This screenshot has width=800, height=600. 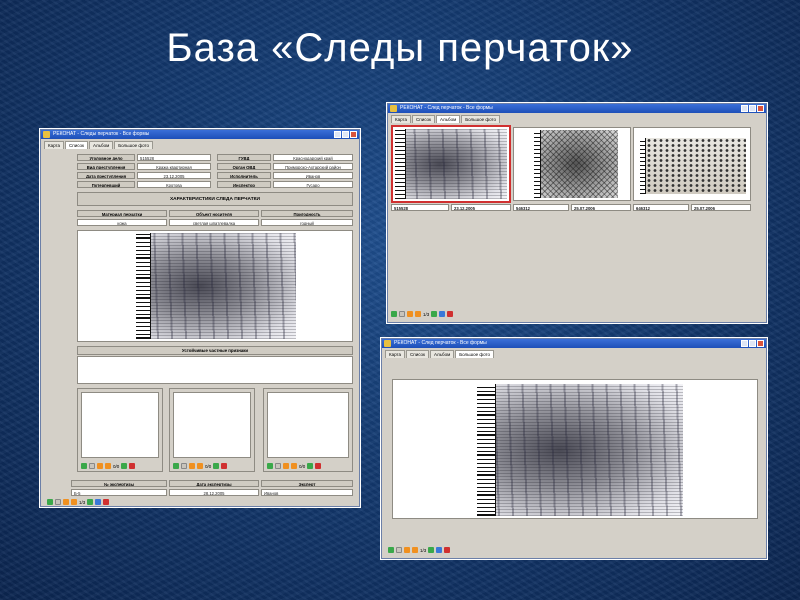 What do you see at coordinates (313, 184) in the screenshot?
I see `field-value-inspector: Гусаро` at bounding box center [313, 184].